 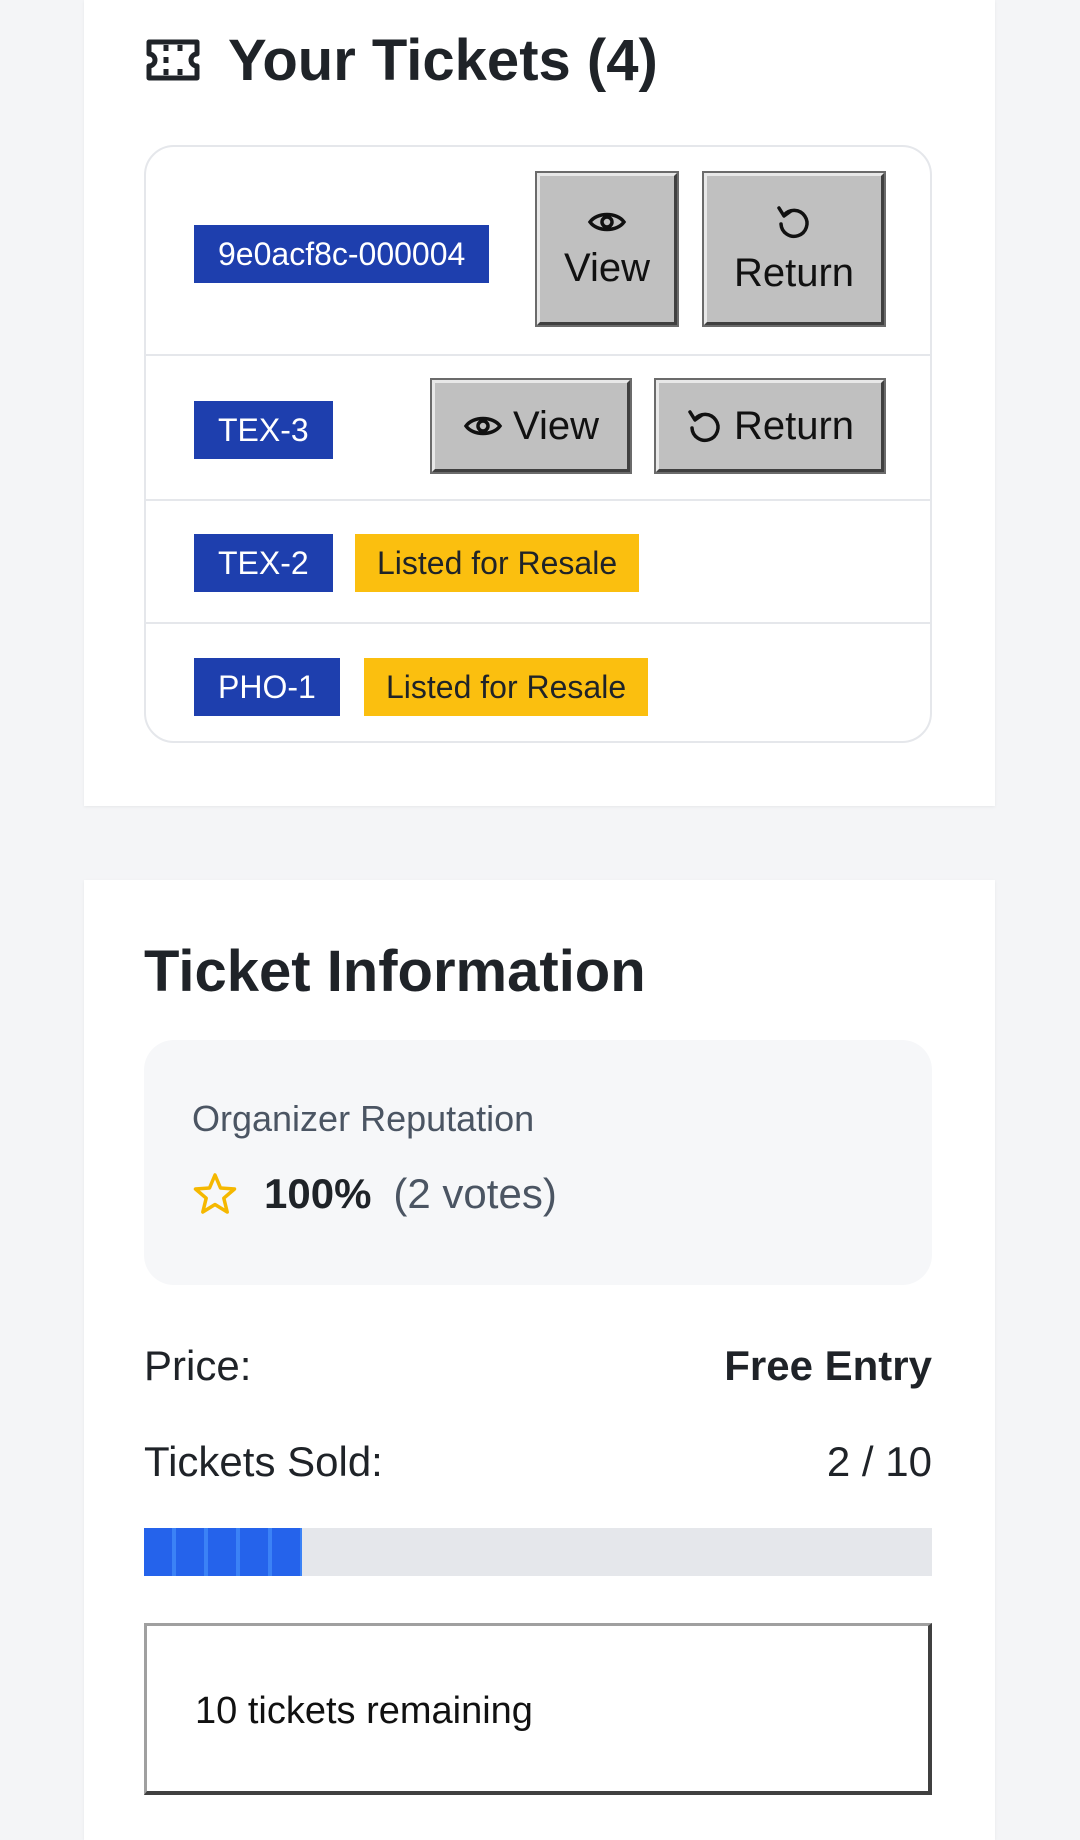 I want to click on ticket-row: 9e0acf8c-000004 View Return, so click(x=538, y=250).